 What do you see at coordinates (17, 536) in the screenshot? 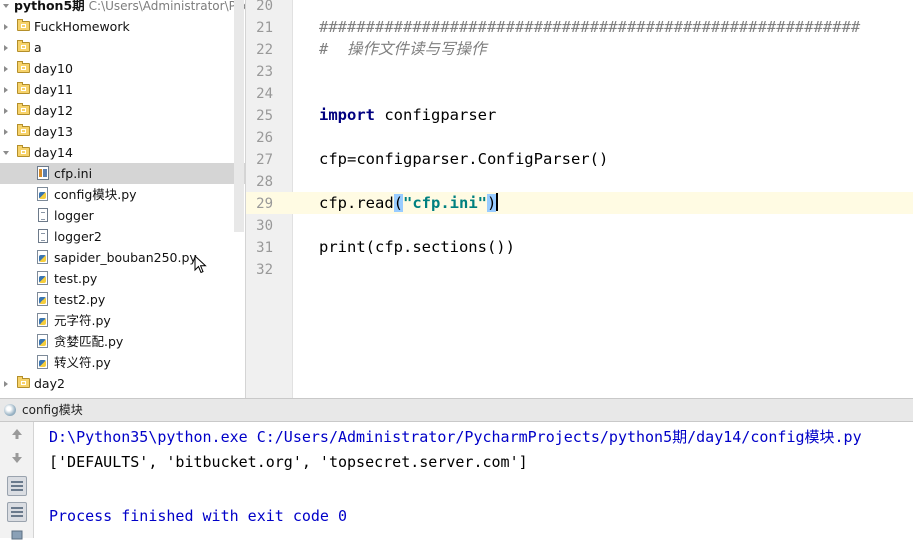
I see `print-icon` at bounding box center [17, 536].